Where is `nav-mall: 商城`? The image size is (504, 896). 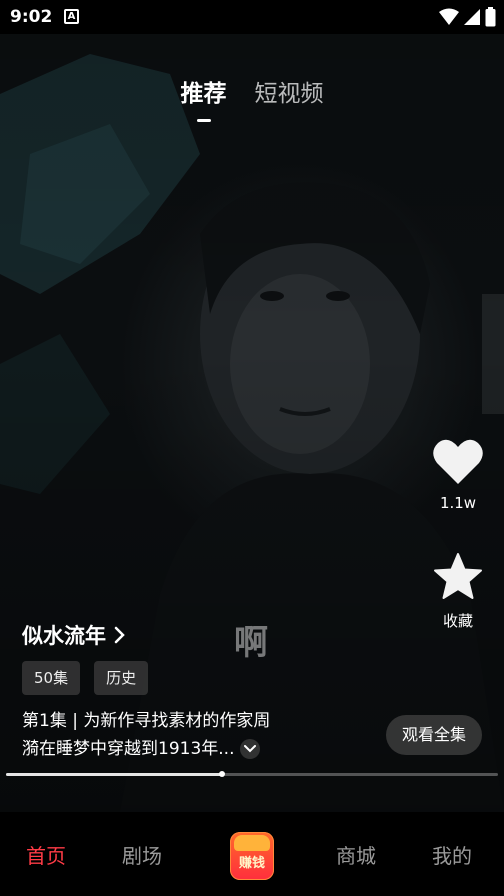 nav-mall: 商城 is located at coordinates (356, 854).